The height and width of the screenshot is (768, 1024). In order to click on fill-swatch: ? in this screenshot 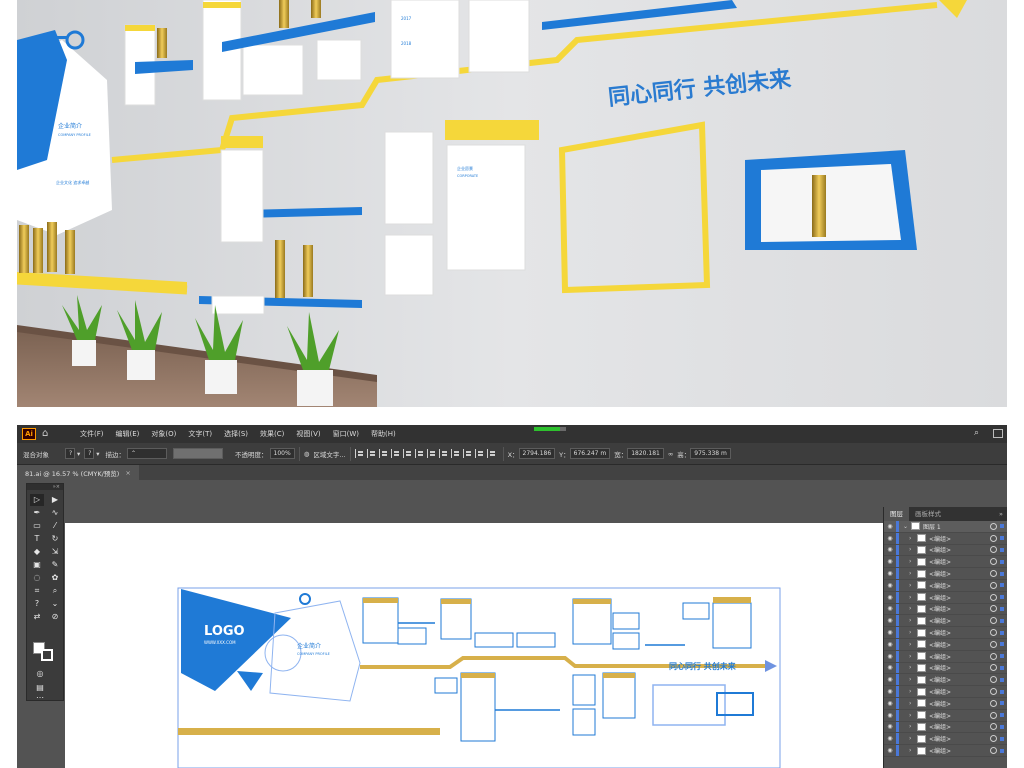, I will do `click(70, 453)`.